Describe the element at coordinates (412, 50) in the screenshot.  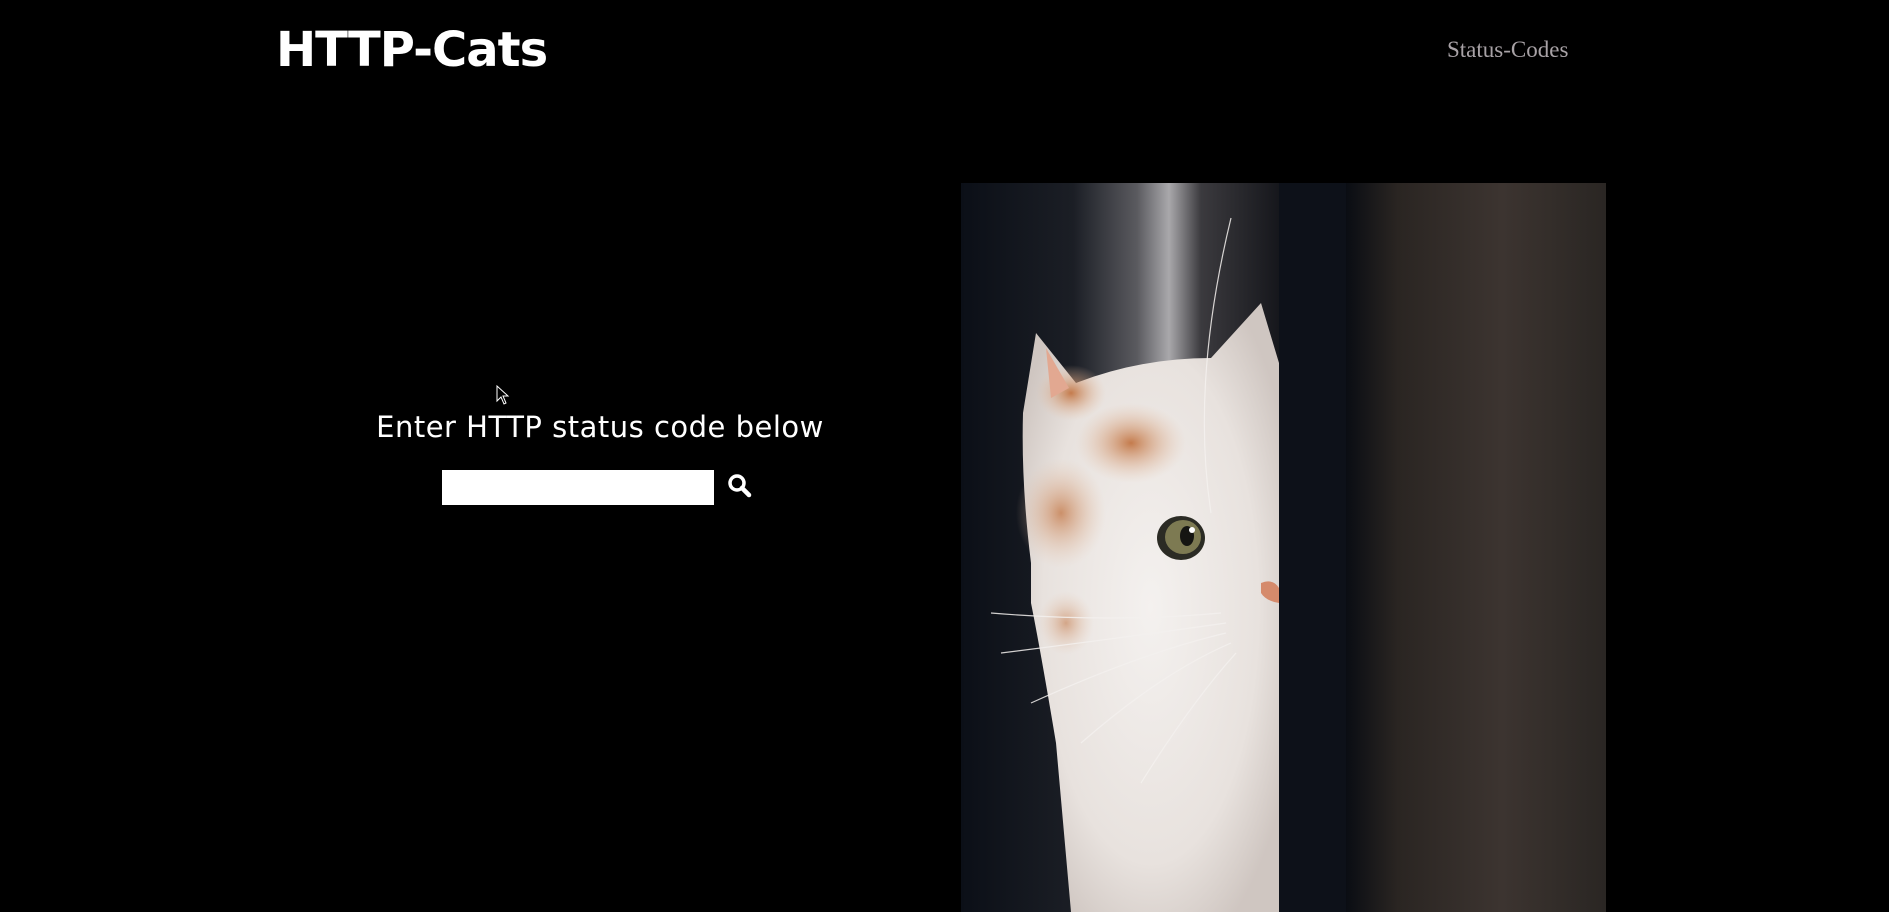
I see `site-title: HTTP-Cats` at that location.